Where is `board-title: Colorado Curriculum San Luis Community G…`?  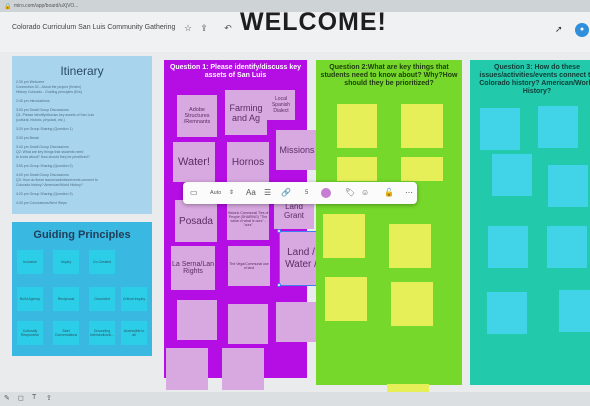 board-title: Colorado Curriculum San Luis Community G… is located at coordinates (102, 27).